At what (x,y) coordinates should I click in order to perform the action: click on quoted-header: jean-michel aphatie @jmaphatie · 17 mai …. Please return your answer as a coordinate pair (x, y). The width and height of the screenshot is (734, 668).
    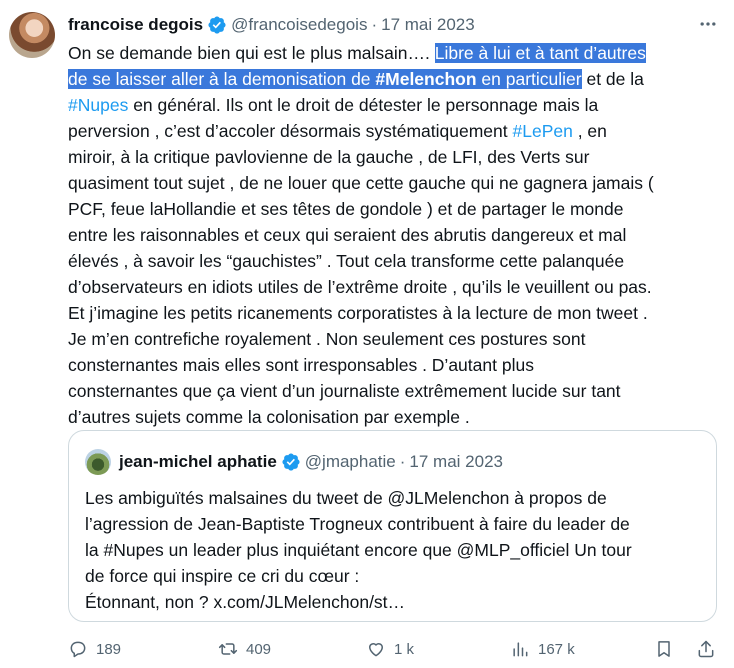
    Looking at the image, I should click on (311, 462).